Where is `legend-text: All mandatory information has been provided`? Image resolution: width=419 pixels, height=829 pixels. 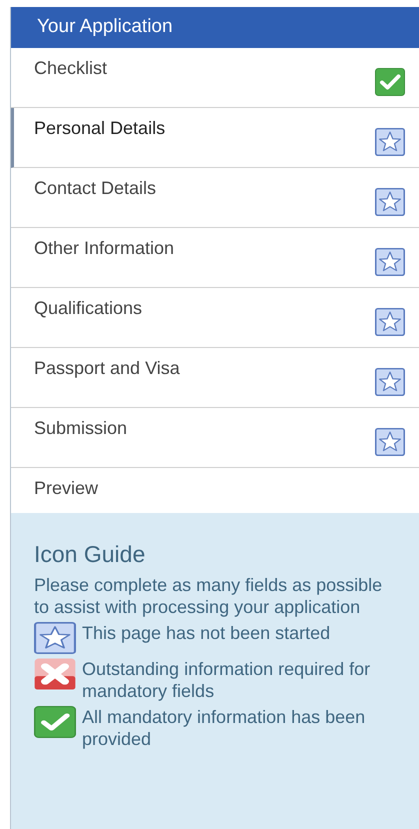
legend-text: All mandatory information has been provided is located at coordinates (224, 728).